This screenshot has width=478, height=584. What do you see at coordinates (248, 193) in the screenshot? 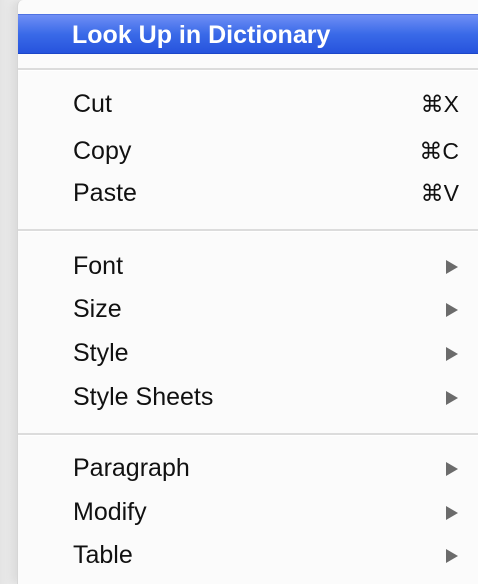
I see `menu-item-paste: Paste ⌘V` at bounding box center [248, 193].